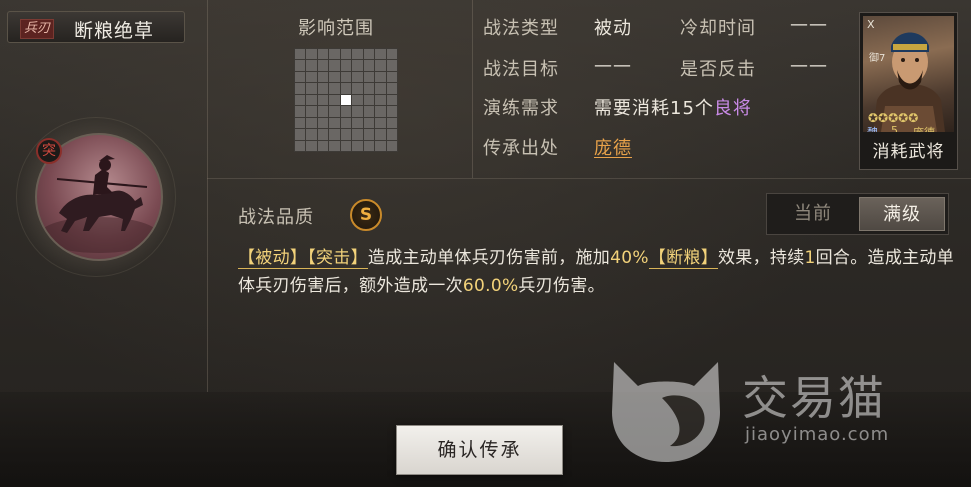 Image resolution: width=971 pixels, height=487 pixels. Describe the element at coordinates (902, 214) in the screenshot. I see `toggle-max-button: 满级` at that location.